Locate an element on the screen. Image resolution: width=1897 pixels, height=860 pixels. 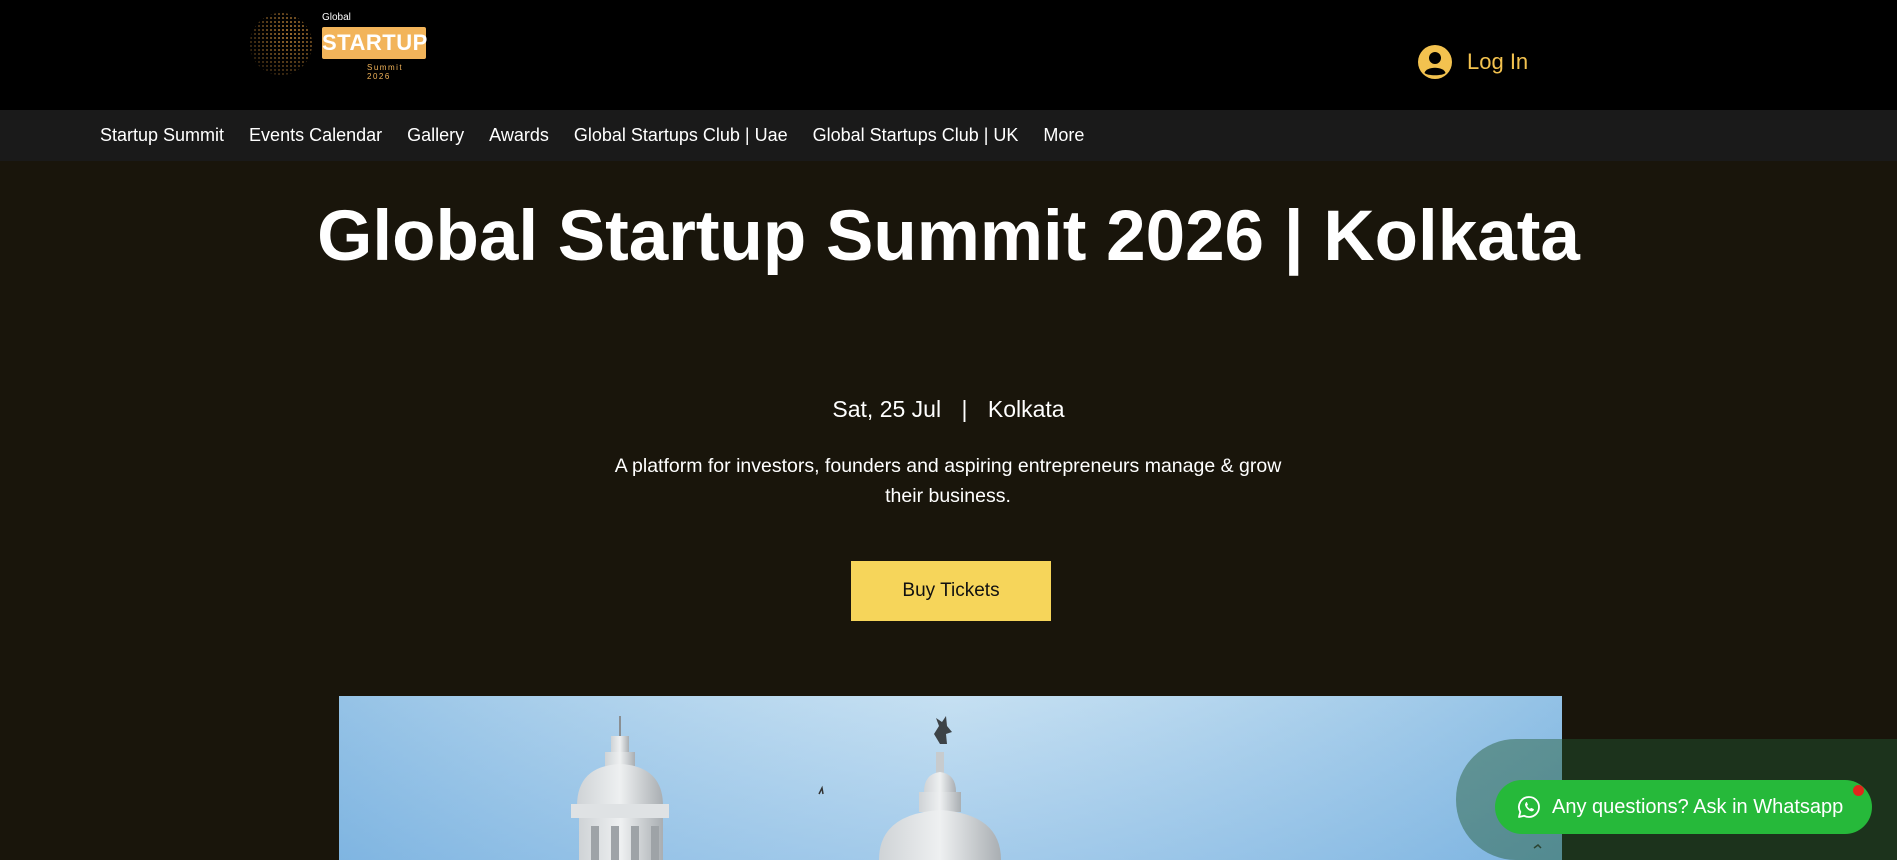
page-title: Global Startup Summit 2026 | Kolkata is located at coordinates (948, 236).